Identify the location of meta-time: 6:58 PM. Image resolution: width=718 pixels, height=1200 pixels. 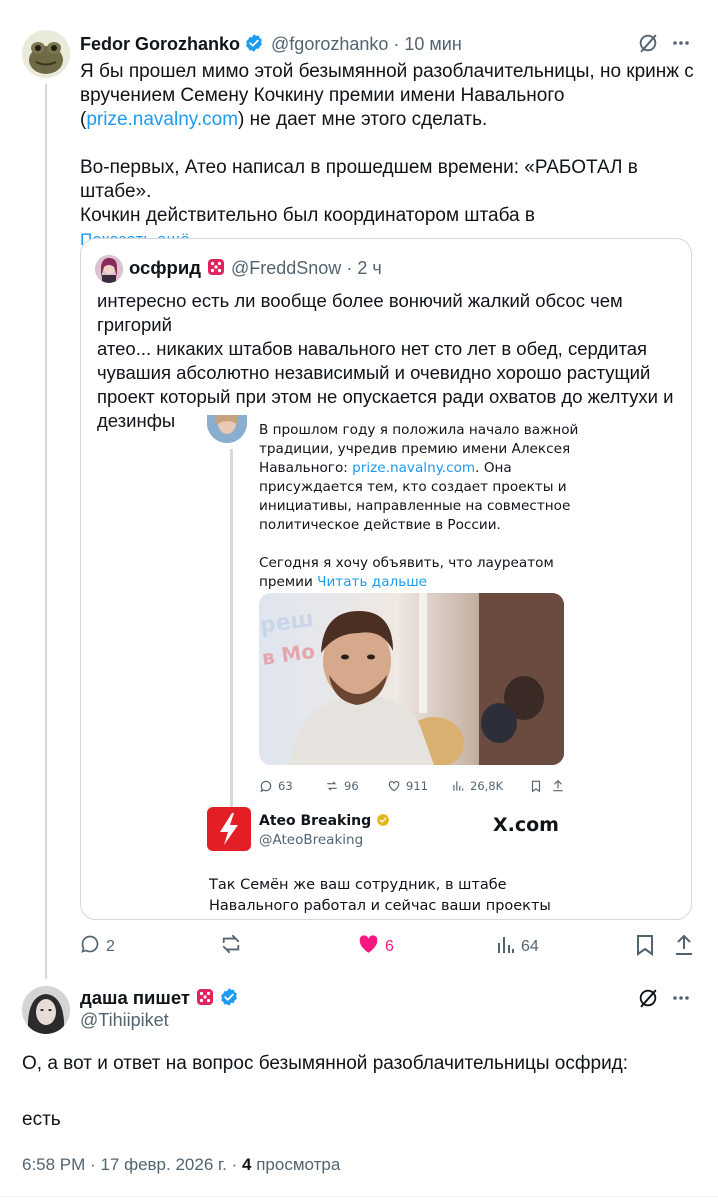
(53, 1164).